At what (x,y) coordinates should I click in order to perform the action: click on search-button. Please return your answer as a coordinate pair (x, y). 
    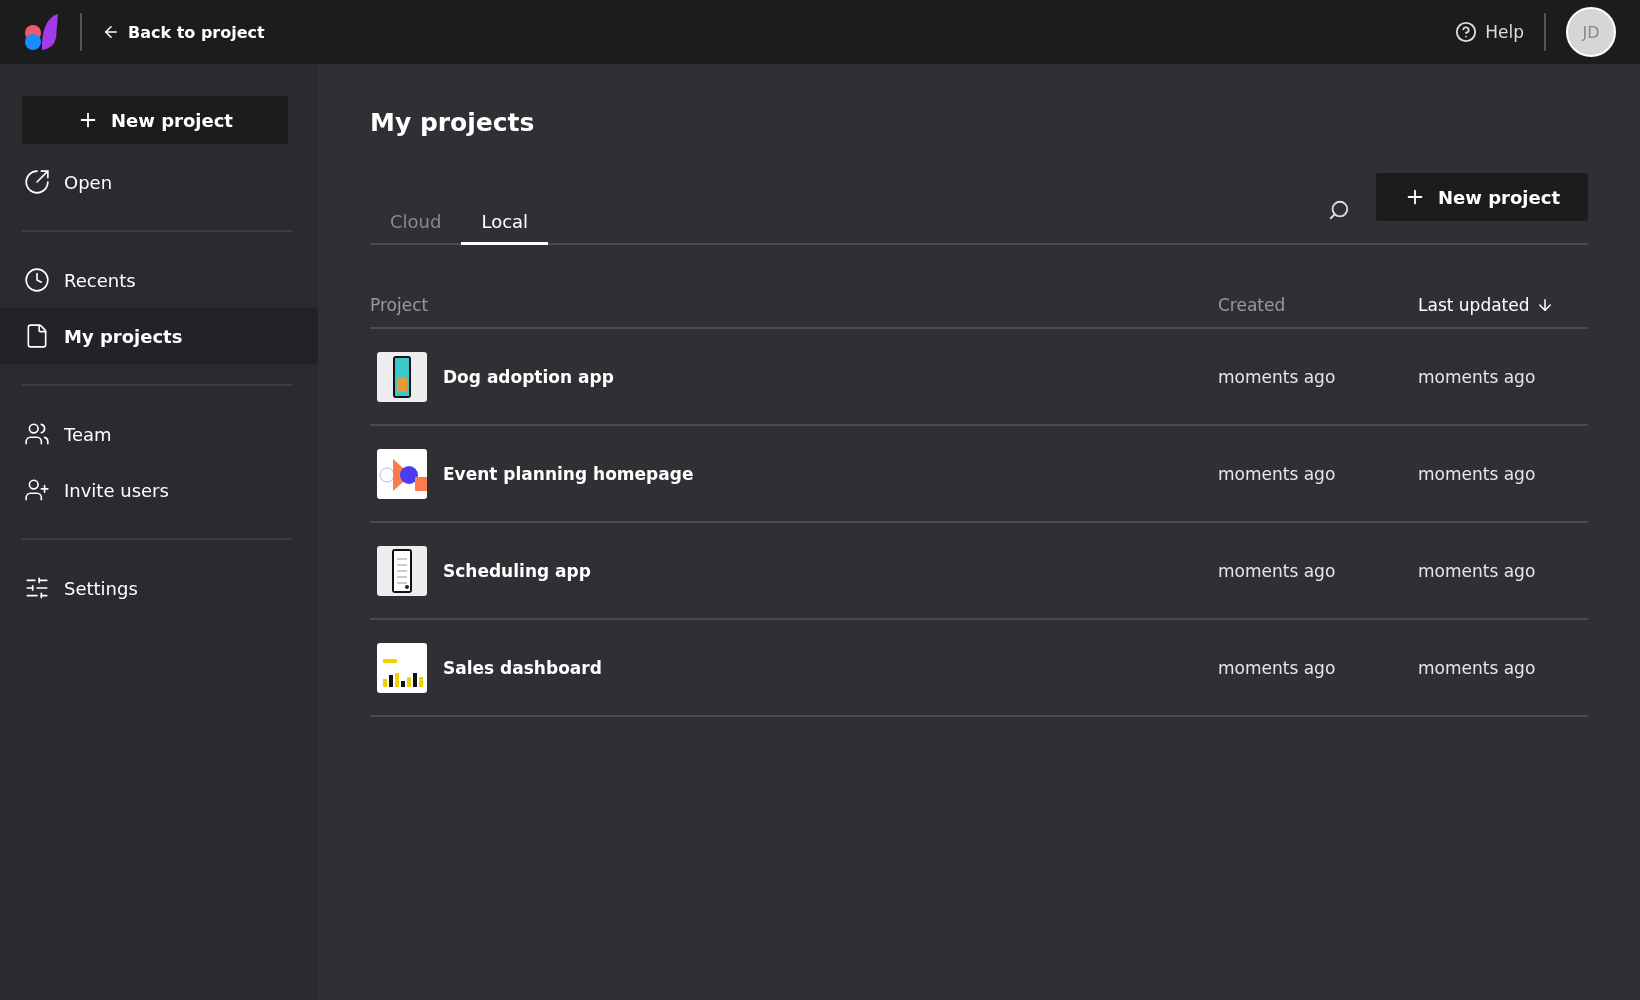
    Looking at the image, I should click on (1339, 210).